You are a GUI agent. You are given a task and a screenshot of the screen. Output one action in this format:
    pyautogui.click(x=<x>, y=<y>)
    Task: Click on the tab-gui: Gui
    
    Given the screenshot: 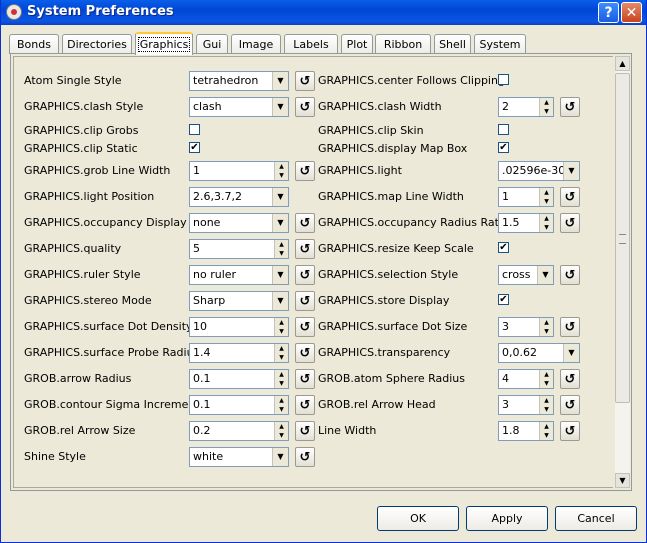 What is the action you would take?
    pyautogui.click(x=212, y=44)
    